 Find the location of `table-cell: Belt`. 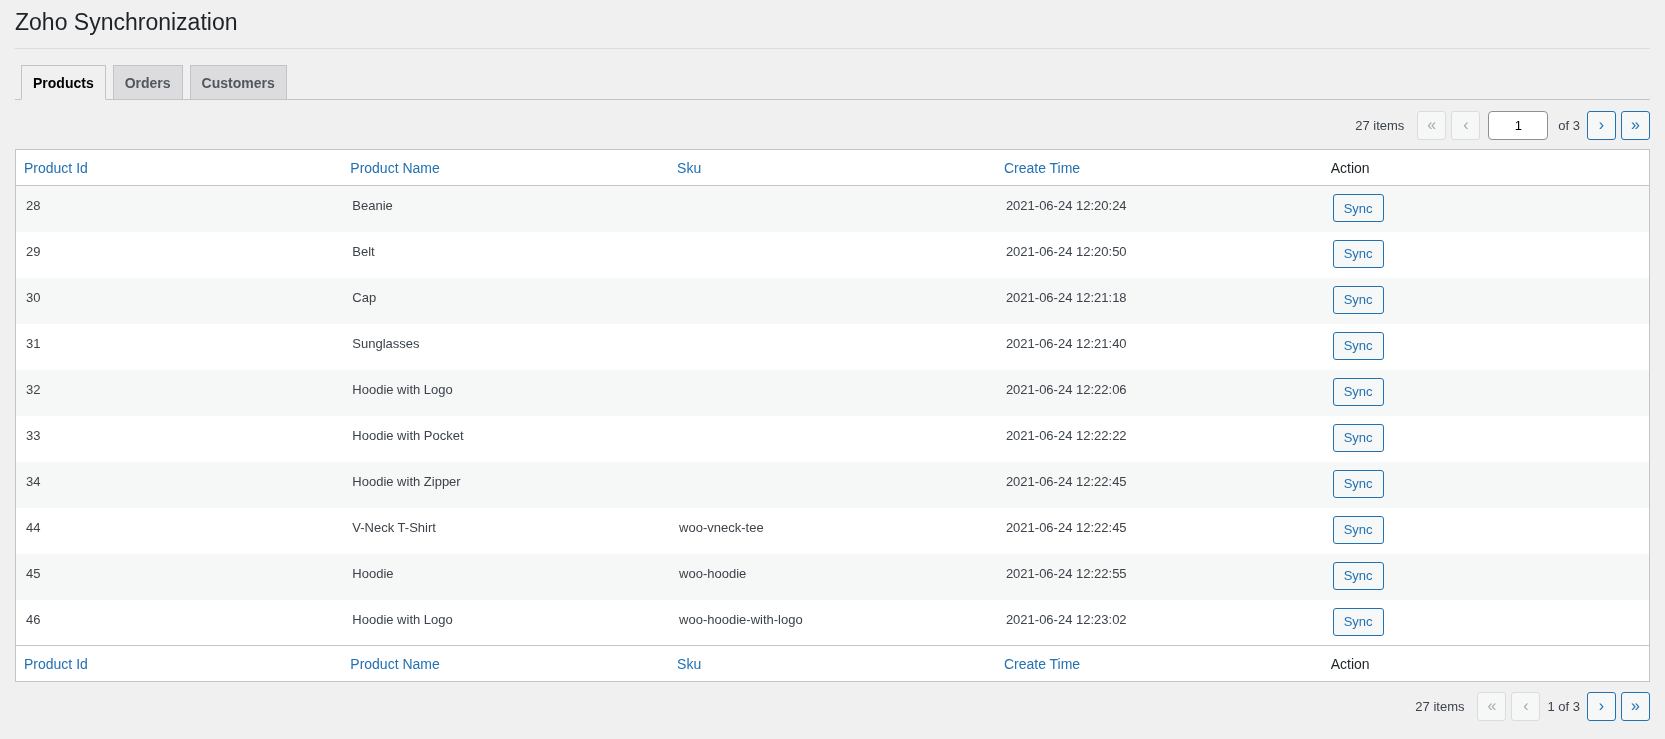

table-cell: Belt is located at coordinates (363, 251).